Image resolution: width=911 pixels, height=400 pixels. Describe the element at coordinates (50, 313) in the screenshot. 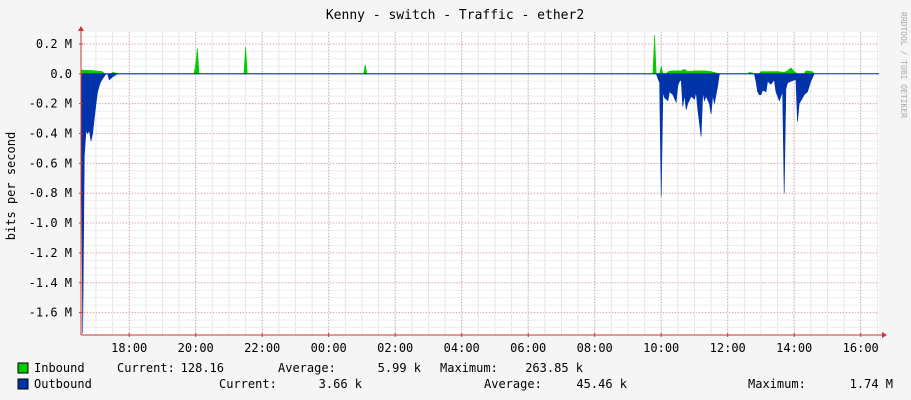

I see `y-tick-label: -1.6 M` at that location.